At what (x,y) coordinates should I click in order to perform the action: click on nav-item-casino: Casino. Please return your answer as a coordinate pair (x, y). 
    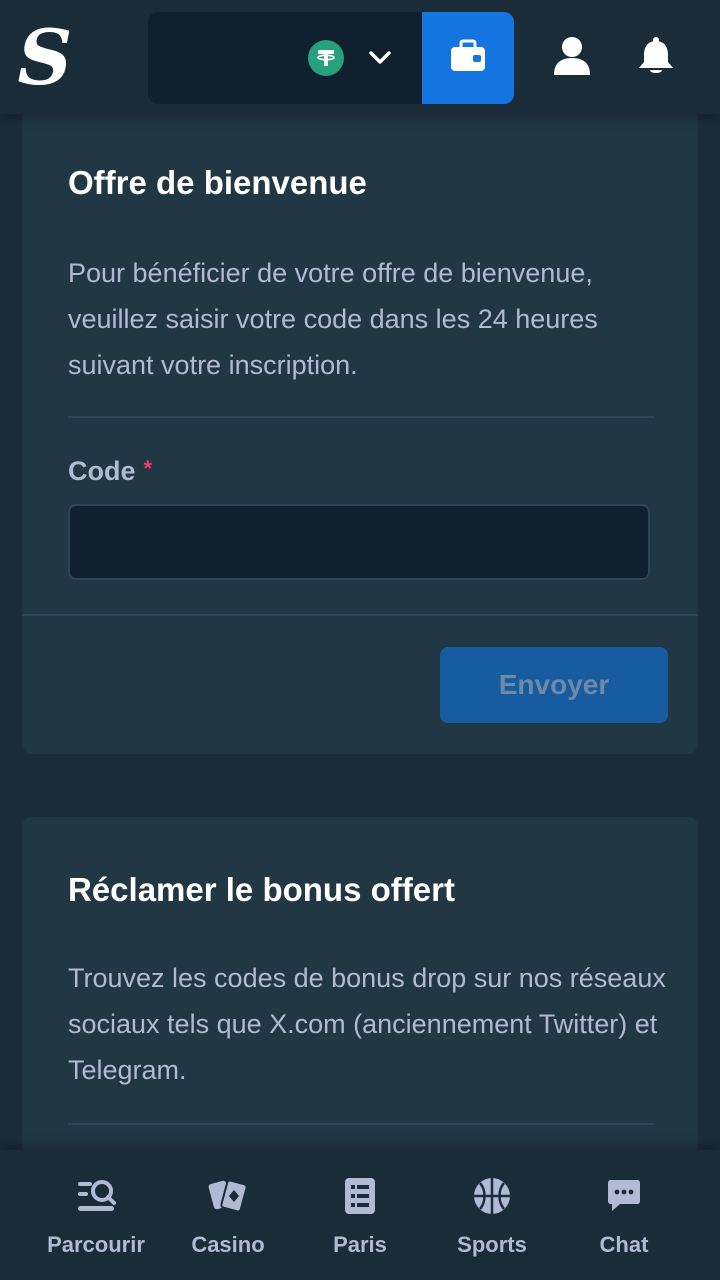
    Looking at the image, I should click on (228, 1221).